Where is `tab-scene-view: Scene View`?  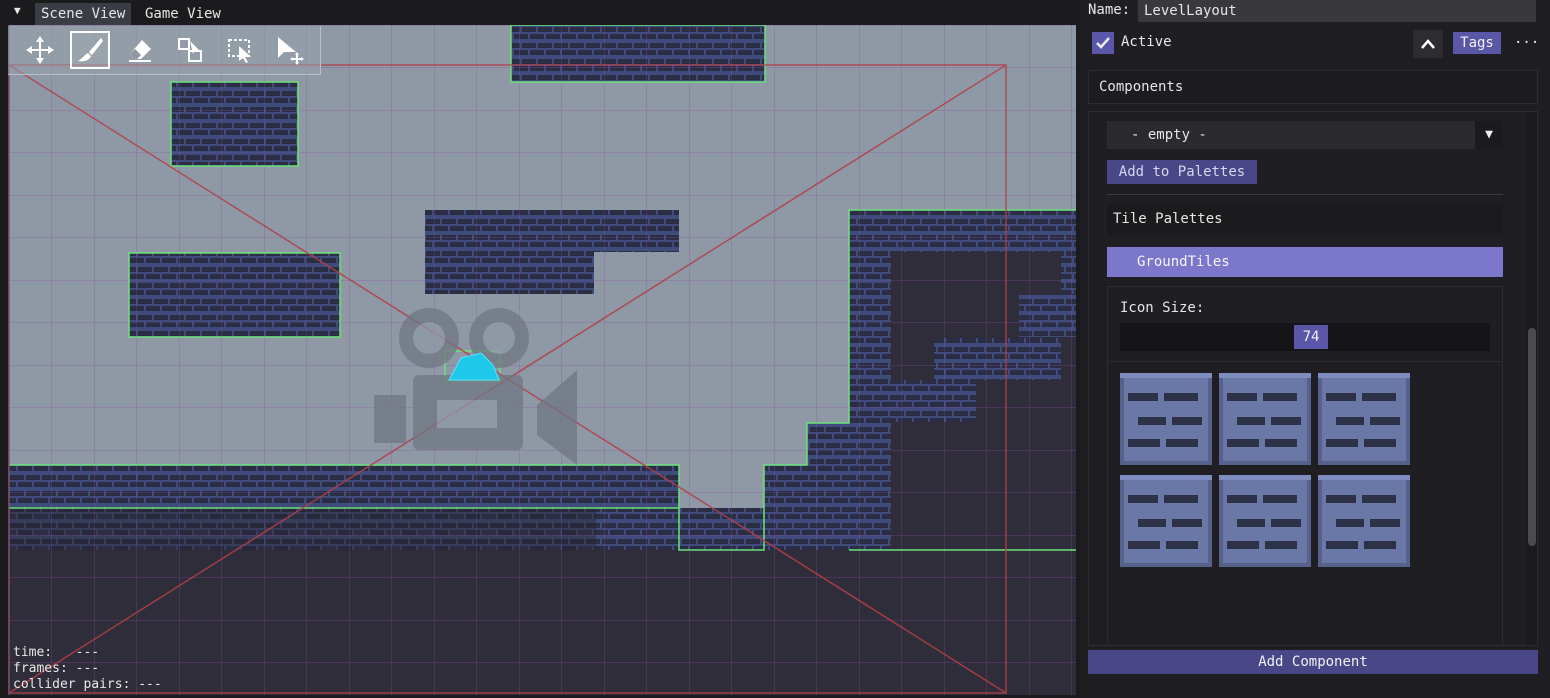 tab-scene-view: Scene View is located at coordinates (83, 14).